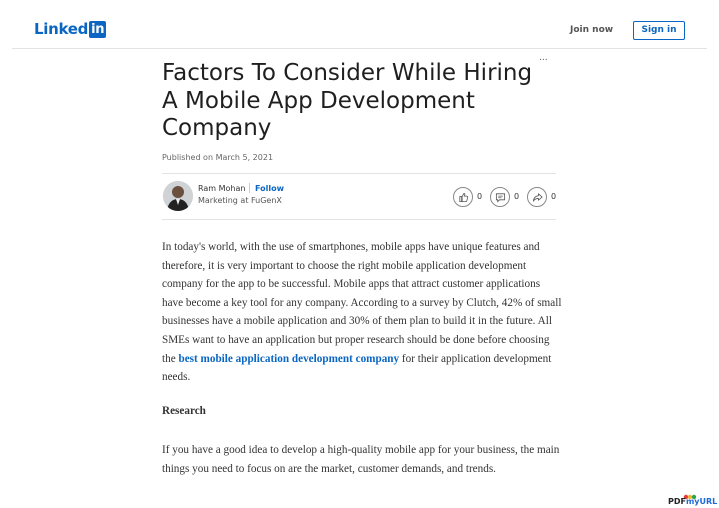  I want to click on logo-text: Linked, so click(61, 29).